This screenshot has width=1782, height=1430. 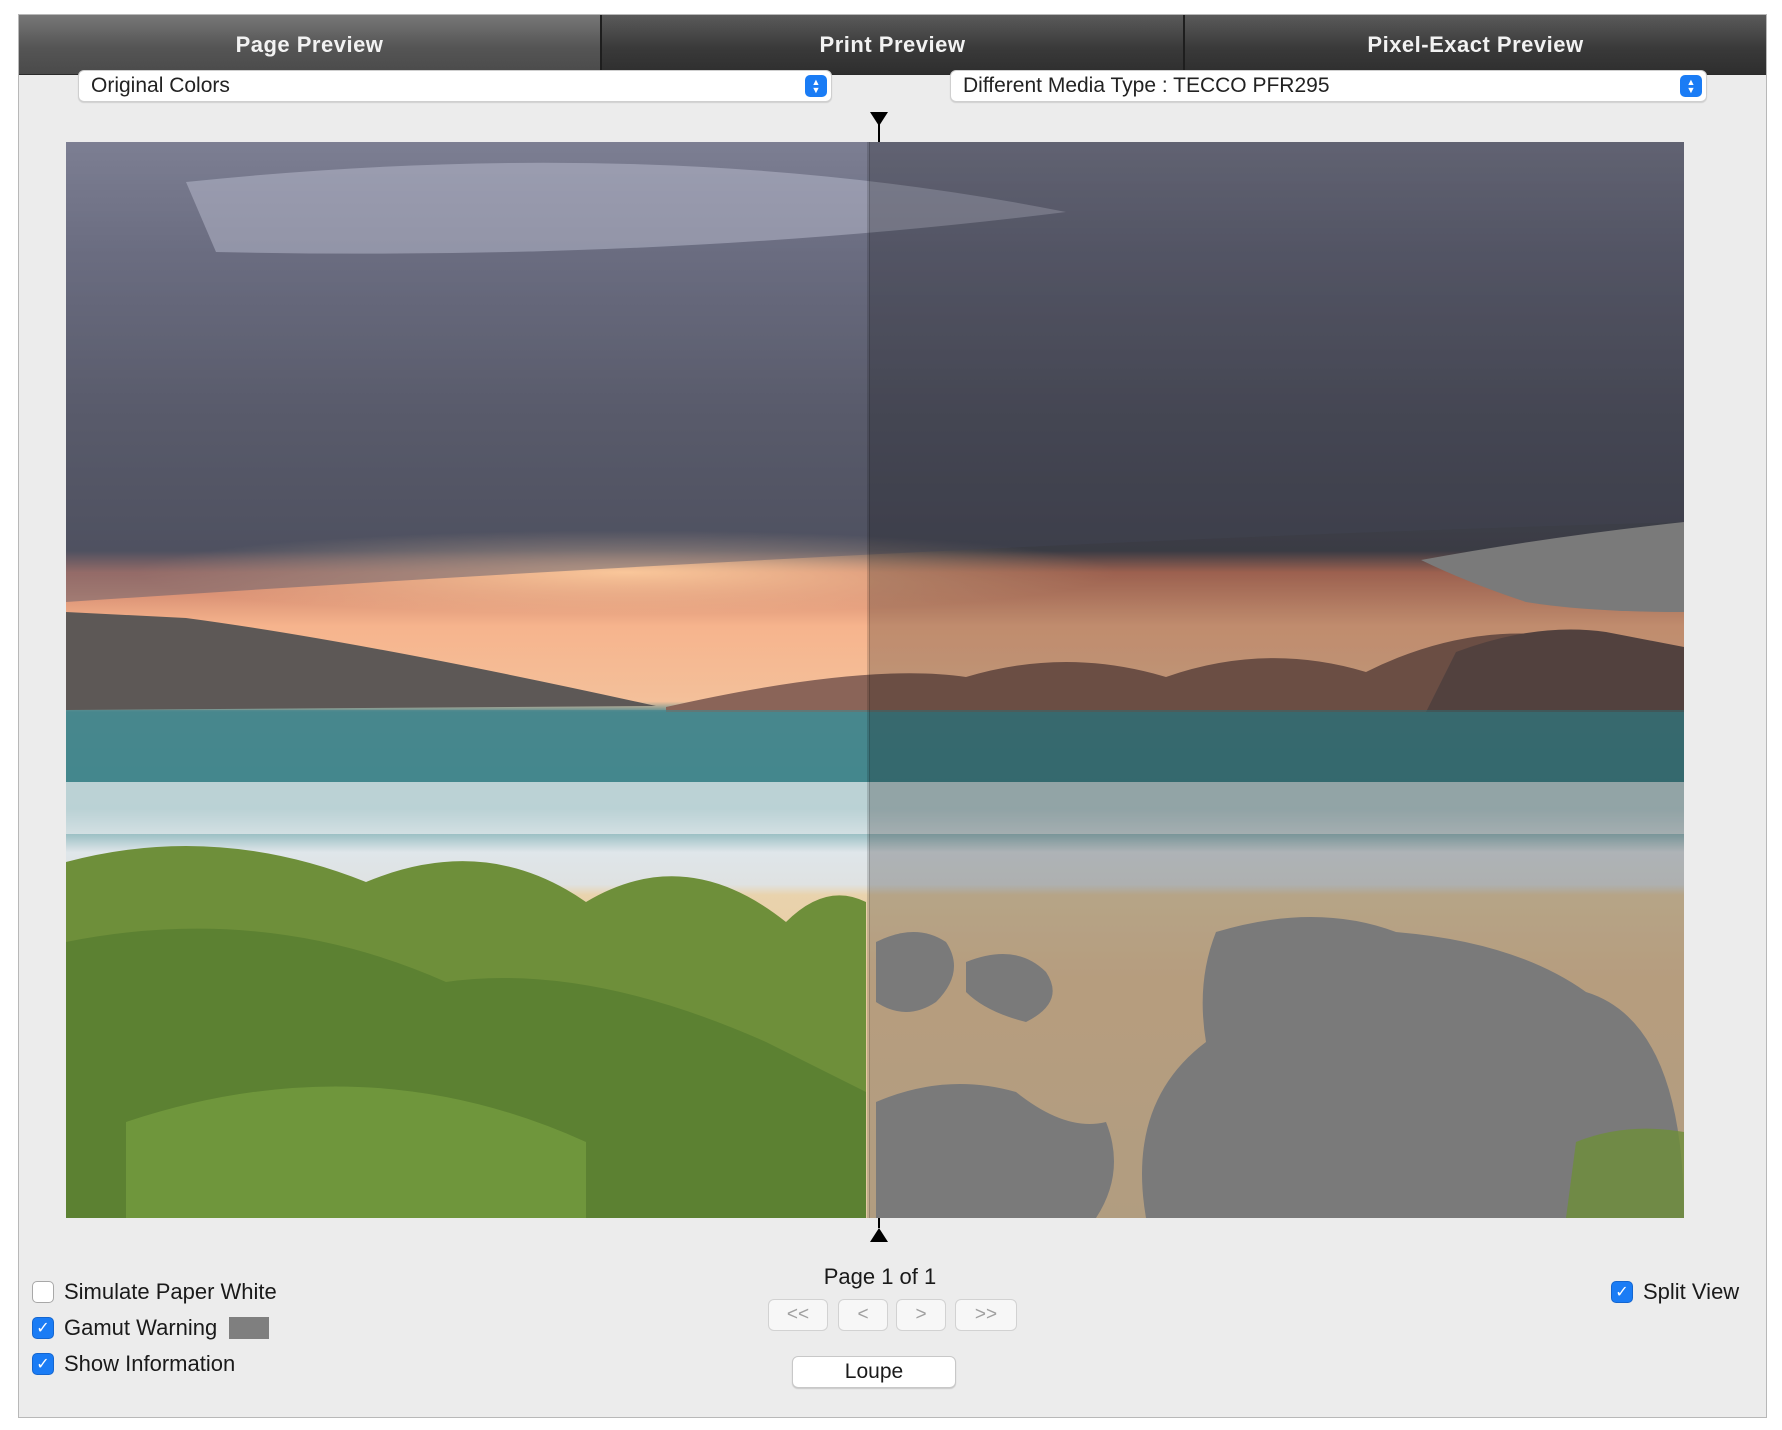 I want to click on gamut-warning-color-swatch, so click(x=249, y=1328).